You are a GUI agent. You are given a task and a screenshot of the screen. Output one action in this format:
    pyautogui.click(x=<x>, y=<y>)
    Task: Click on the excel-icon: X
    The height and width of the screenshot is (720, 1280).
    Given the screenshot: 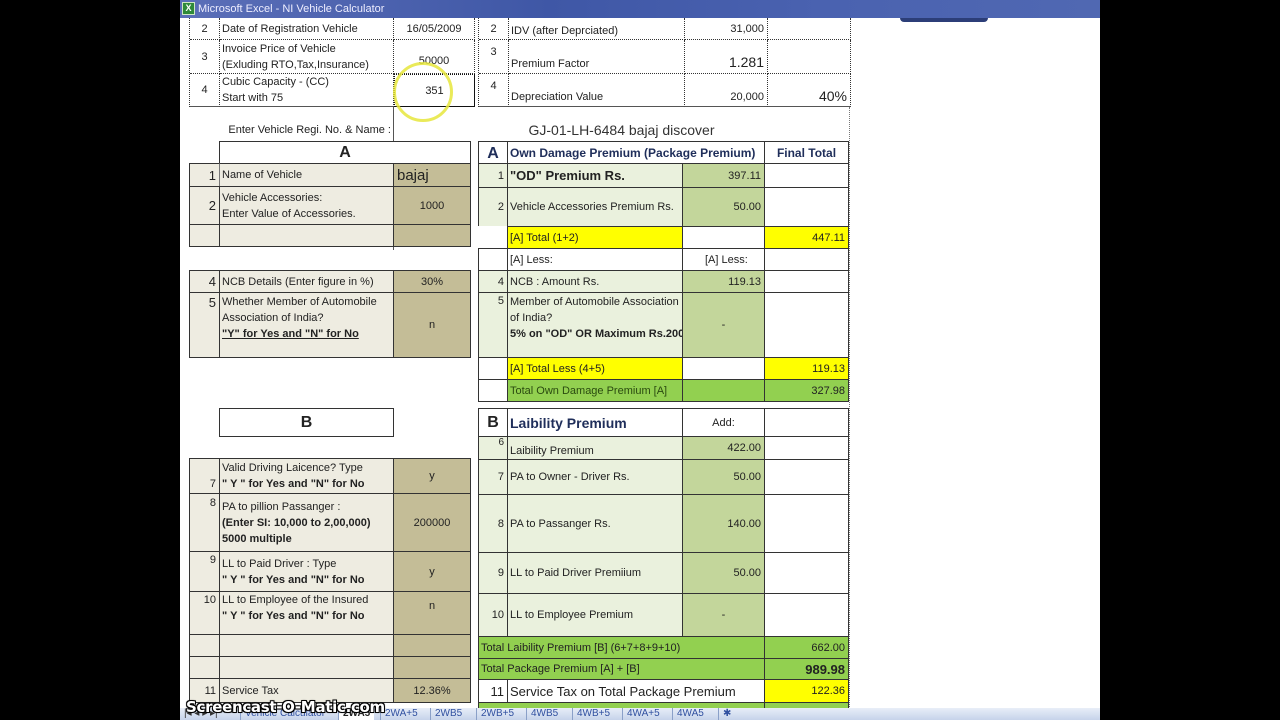 What is the action you would take?
    pyautogui.click(x=188, y=8)
    